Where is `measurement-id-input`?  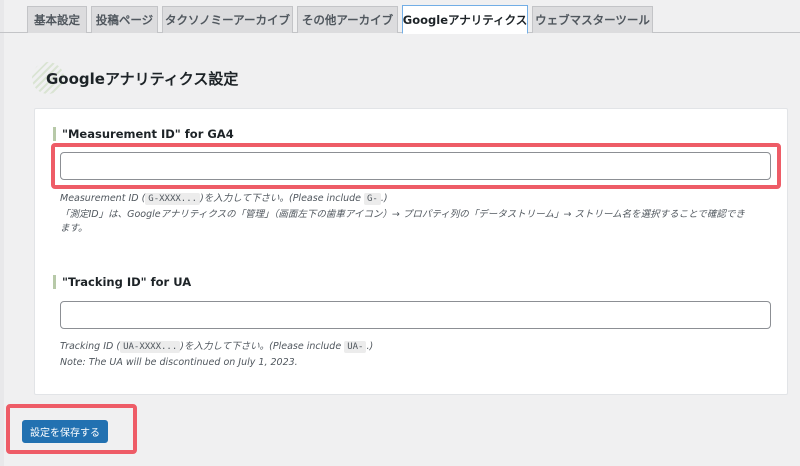 measurement-id-input is located at coordinates (415, 166).